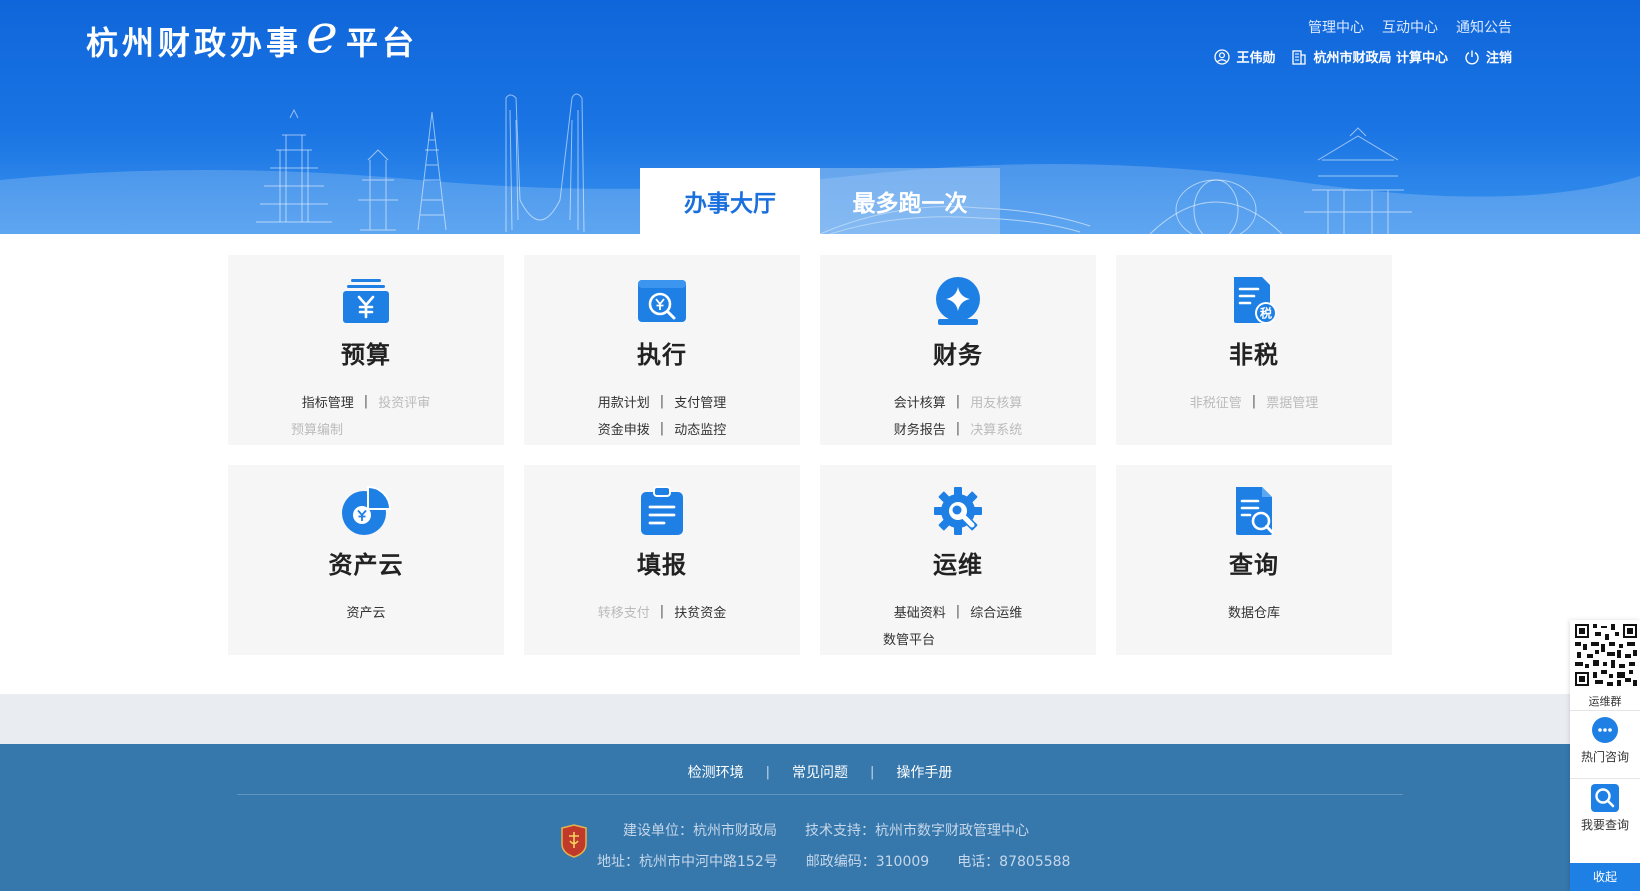 The image size is (1640, 891). I want to click on top-nav: 管理中心 互动中心 通知公告, so click(1410, 27).